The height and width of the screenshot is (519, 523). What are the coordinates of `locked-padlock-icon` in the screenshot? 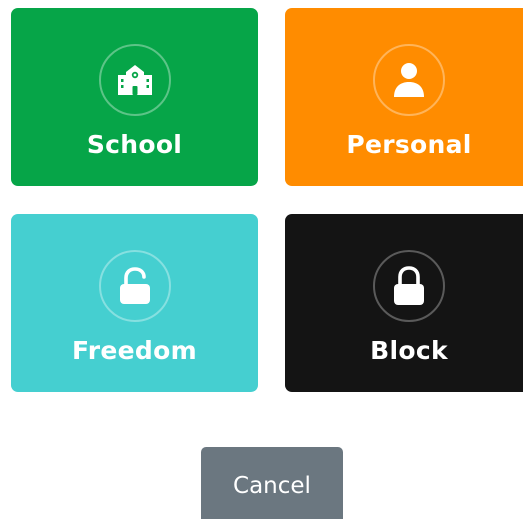 It's located at (409, 285).